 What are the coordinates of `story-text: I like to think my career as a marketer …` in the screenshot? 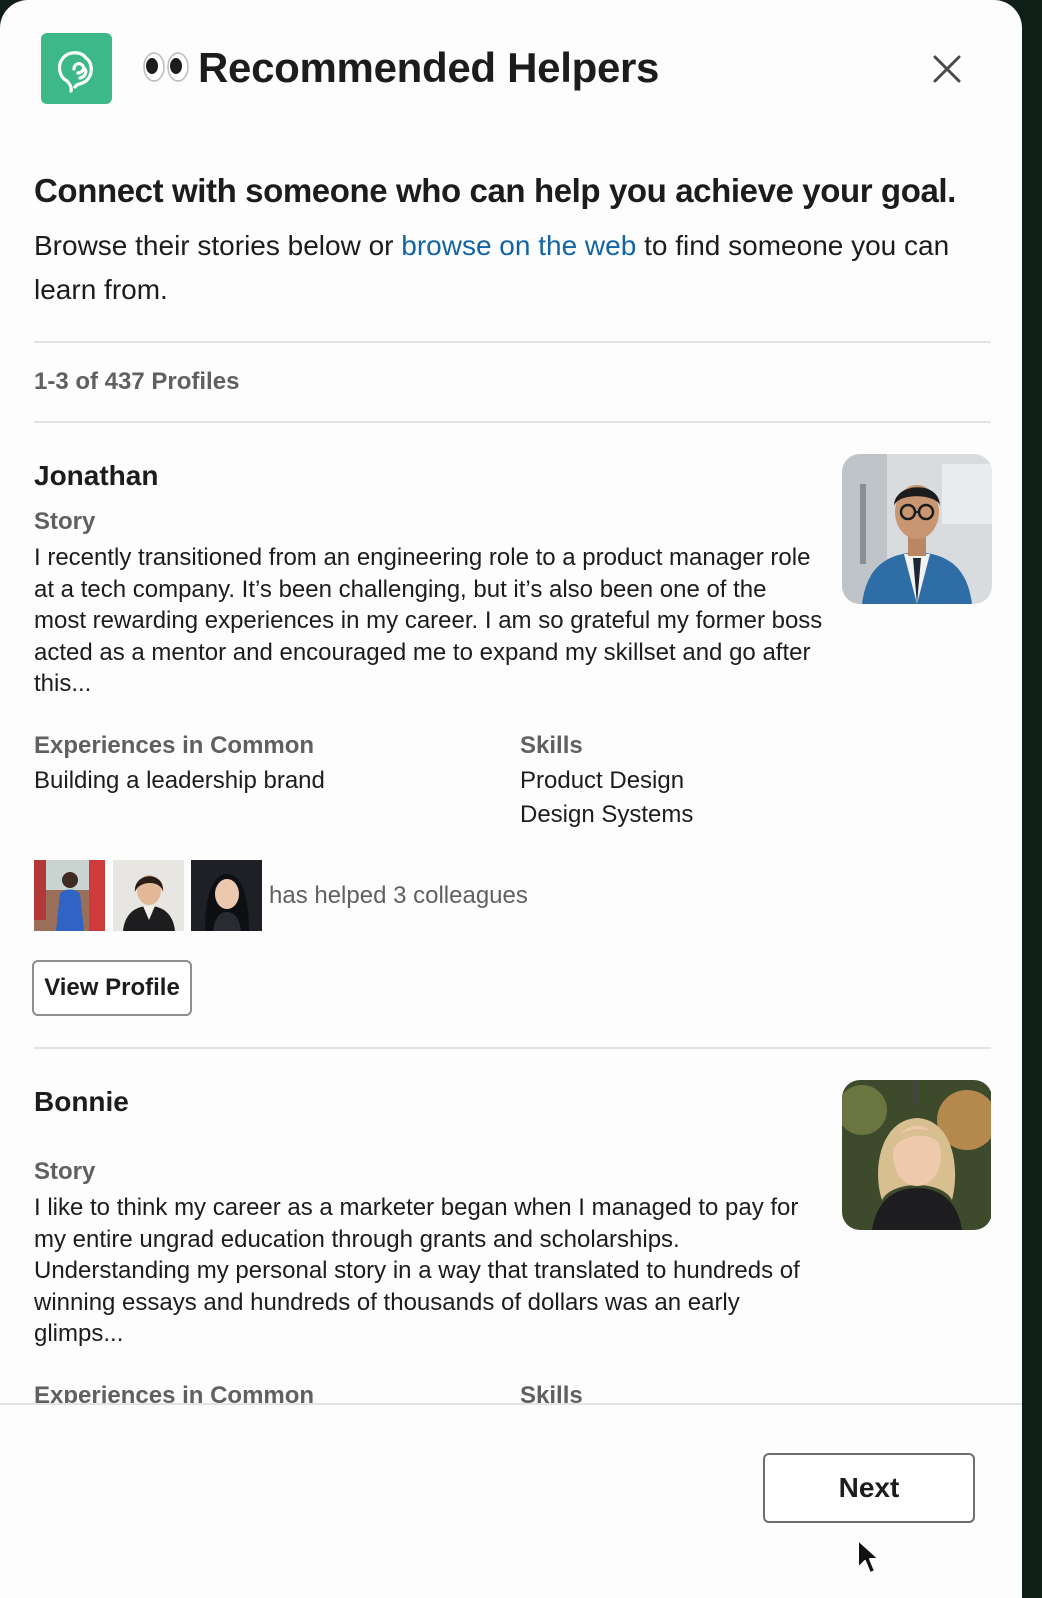 It's located at (417, 1270).